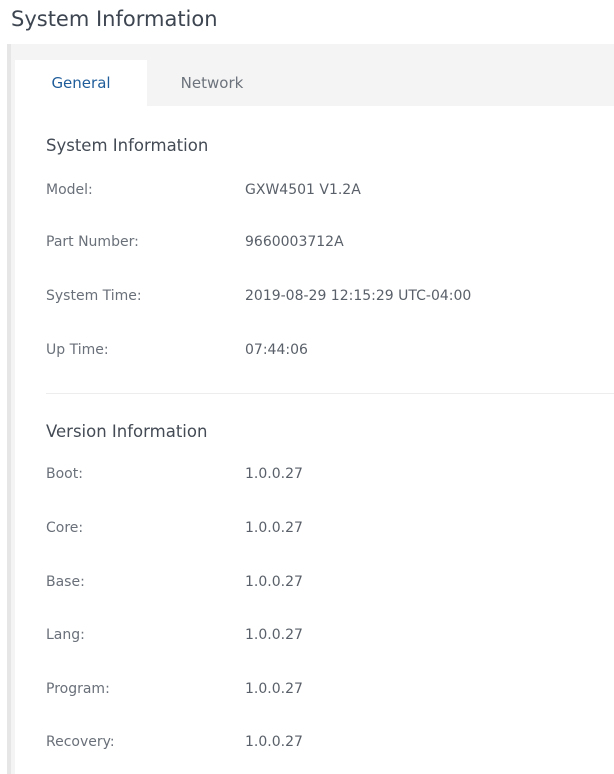 This screenshot has width=614, height=774. I want to click on system-time-label: System Time:, so click(94, 296).